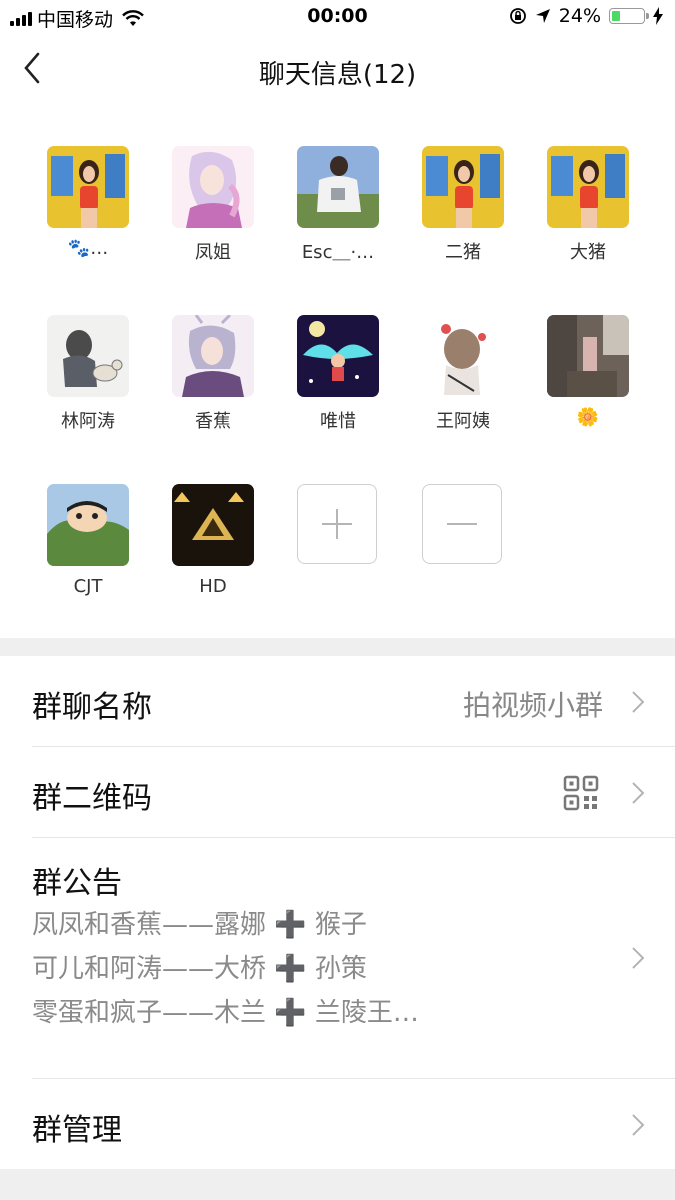  Describe the element at coordinates (463, 421) in the screenshot. I see `member-name: 王阿姨` at that location.